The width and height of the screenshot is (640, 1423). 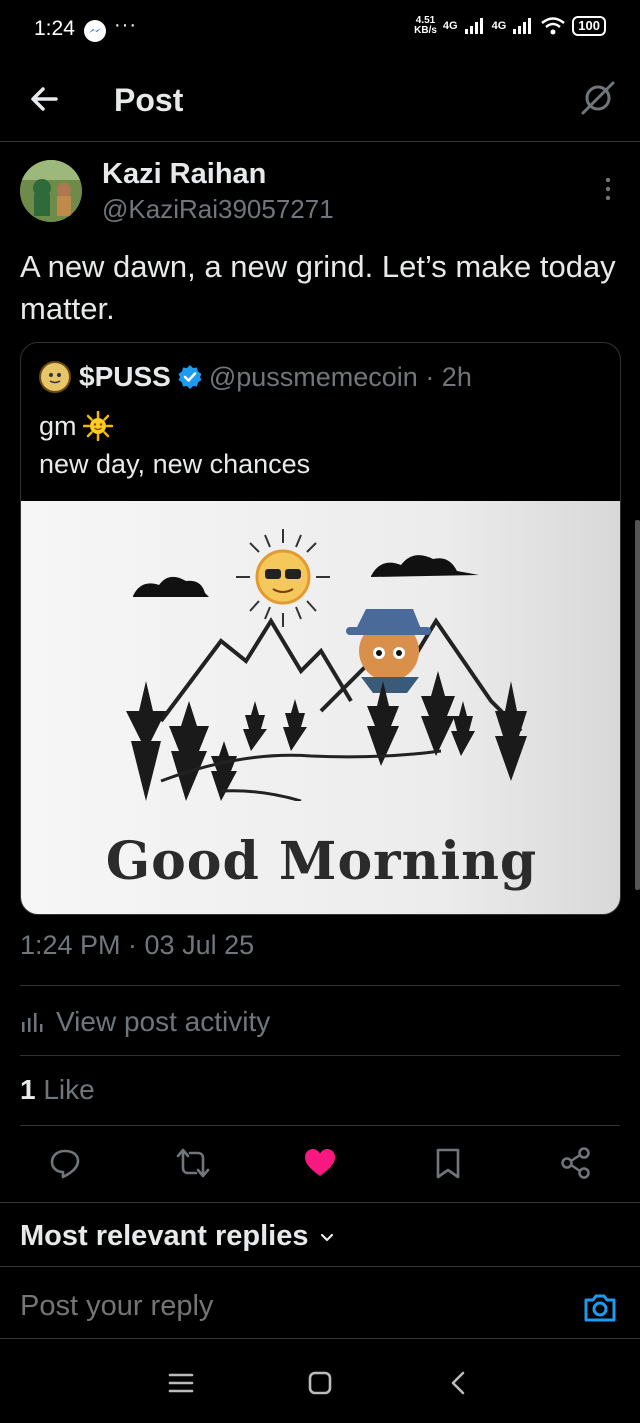 I want to click on status-bar: 1:24 ··· 4.51 KB/s 4G 4G 100, so click(x=320, y=30).